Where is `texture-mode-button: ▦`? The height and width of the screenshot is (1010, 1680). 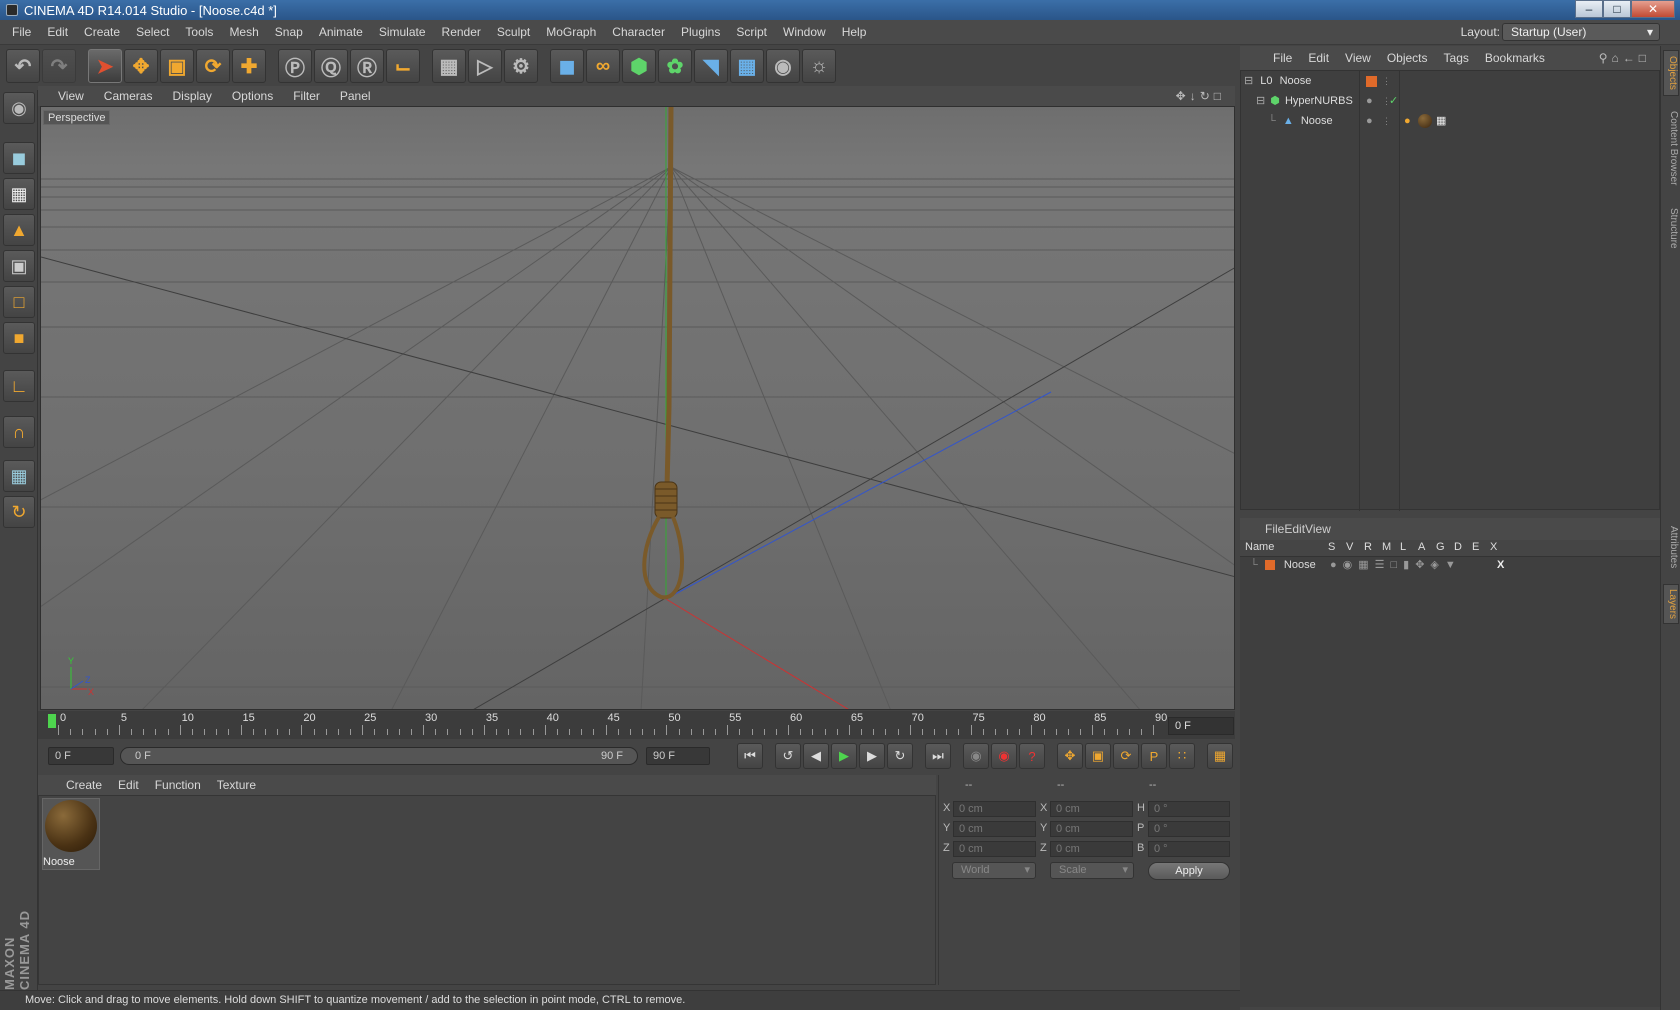 texture-mode-button: ▦ is located at coordinates (19, 194).